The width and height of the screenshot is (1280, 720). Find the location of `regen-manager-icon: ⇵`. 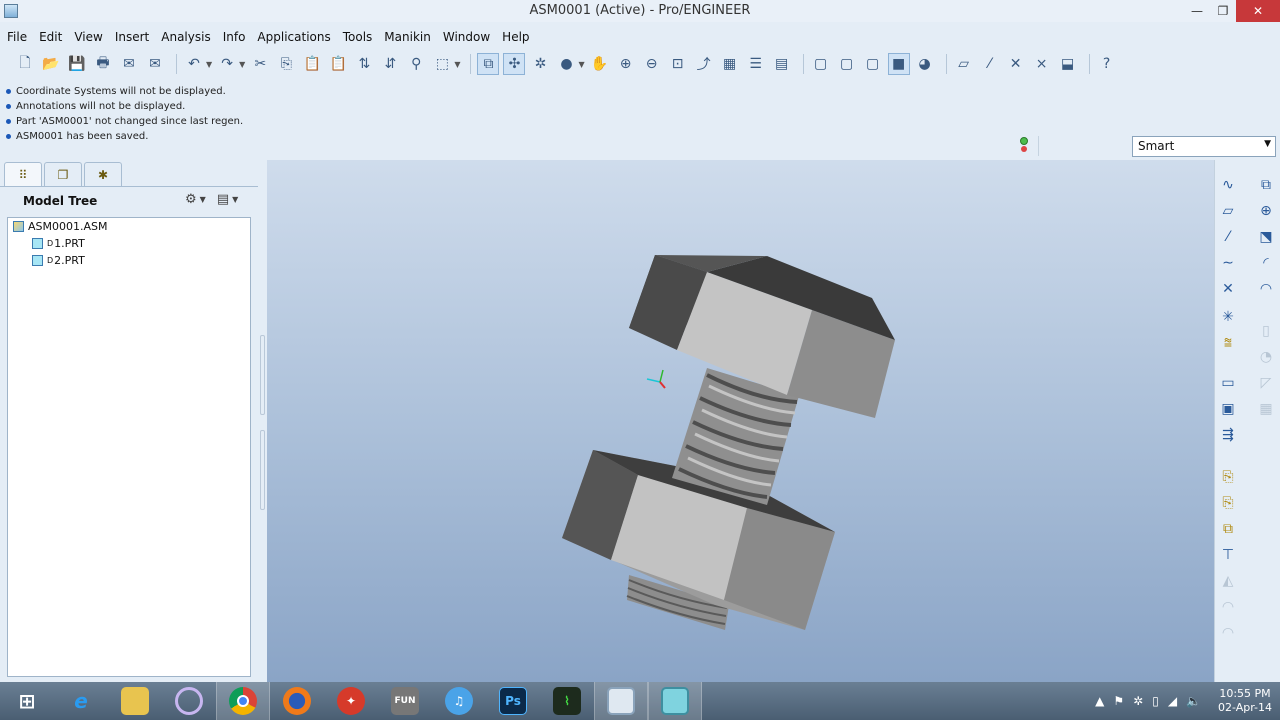

regen-manager-icon: ⇵ is located at coordinates (390, 64).